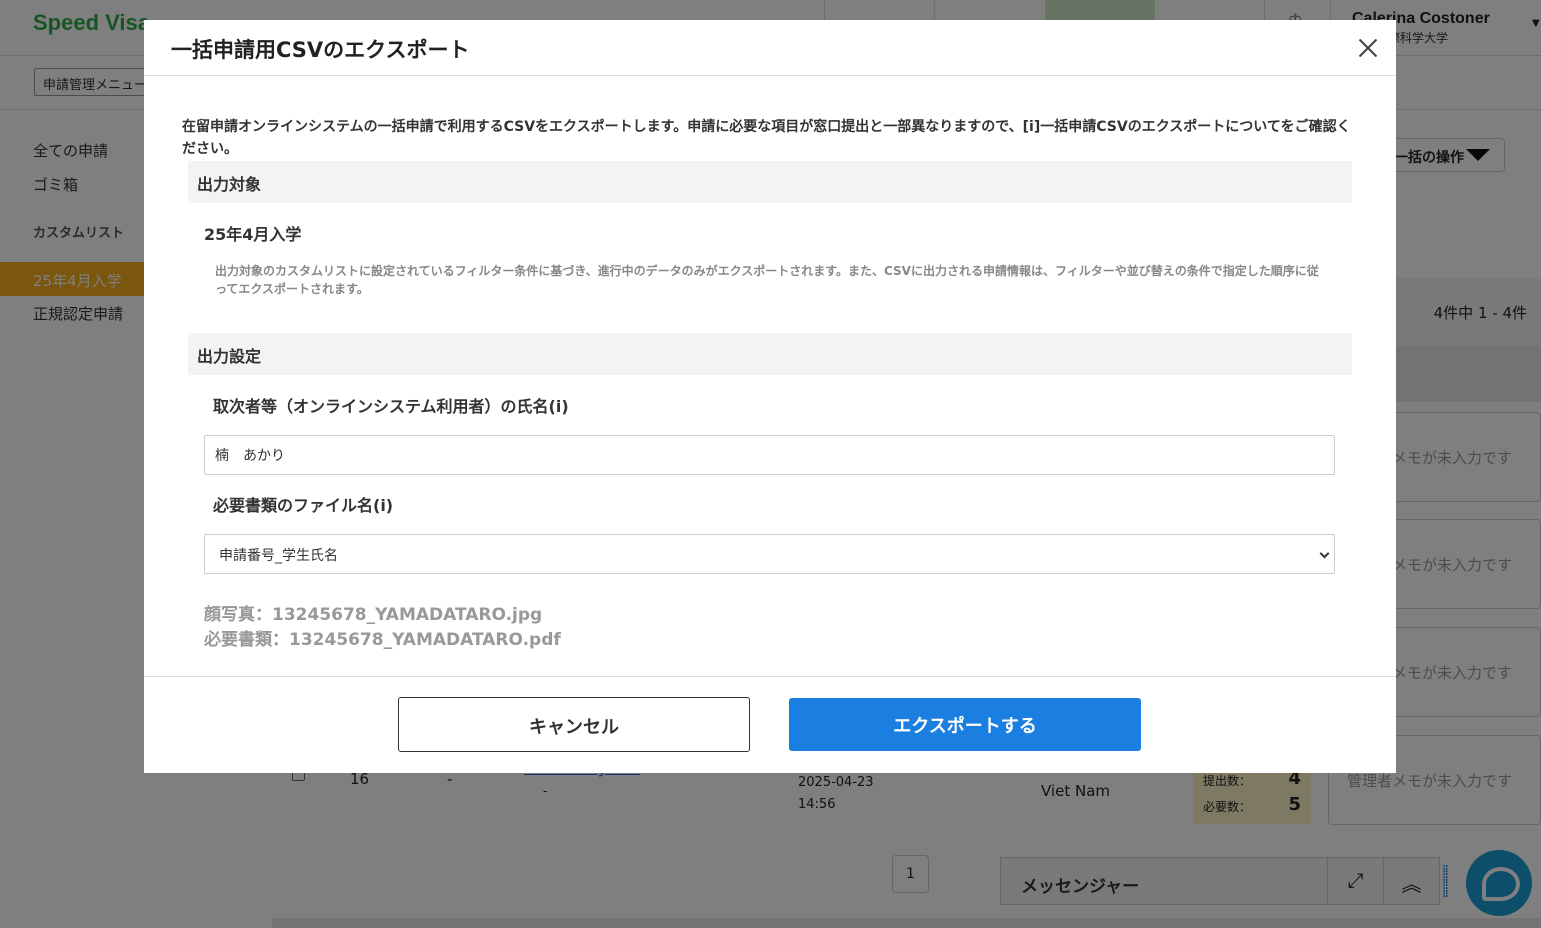 The width and height of the screenshot is (1541, 928). Describe the element at coordinates (278, 556) in the screenshot. I see `file-name-selected: 申請番号_学生氏名` at that location.